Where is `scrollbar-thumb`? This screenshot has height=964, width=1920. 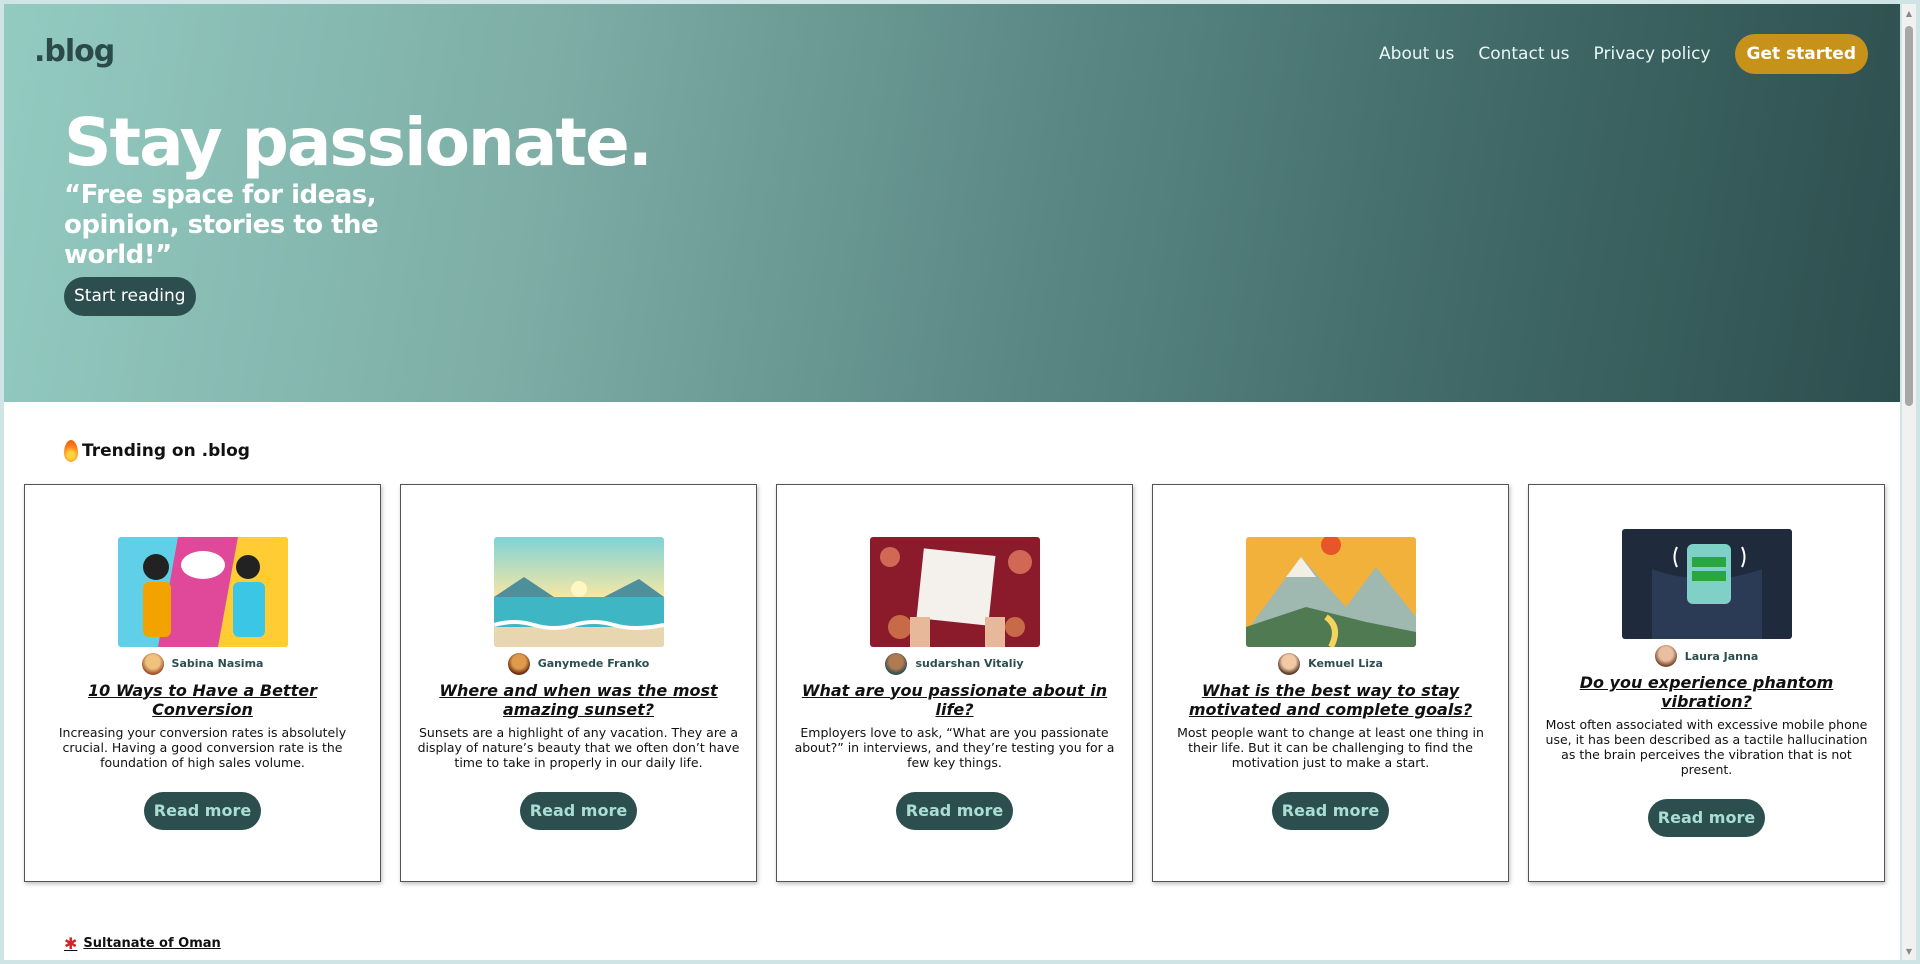 scrollbar-thumb is located at coordinates (1909, 216).